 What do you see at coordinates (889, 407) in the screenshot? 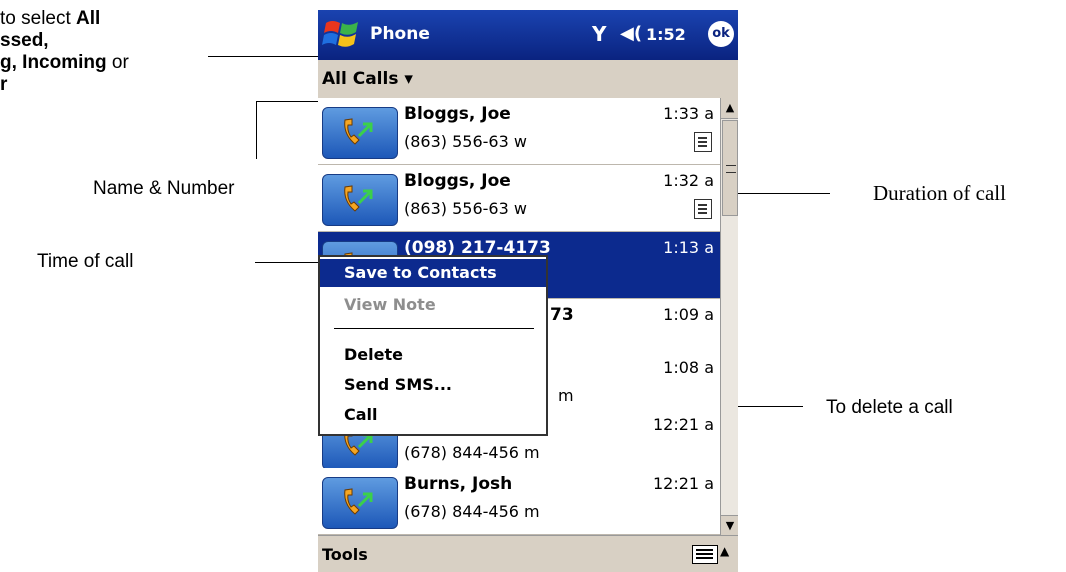
I see `delete-annotation: To delete a call` at bounding box center [889, 407].